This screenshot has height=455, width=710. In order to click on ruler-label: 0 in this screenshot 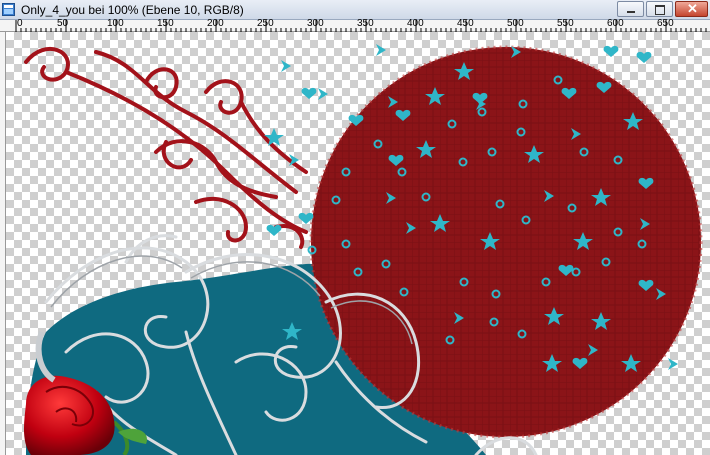, I will do `click(20, 23)`.